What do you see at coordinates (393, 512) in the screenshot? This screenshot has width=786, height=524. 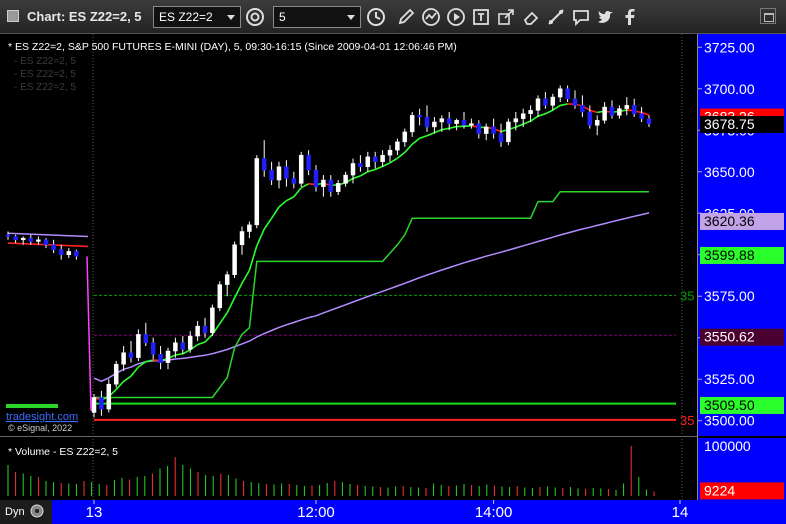 I see `time-axis` at bounding box center [393, 512].